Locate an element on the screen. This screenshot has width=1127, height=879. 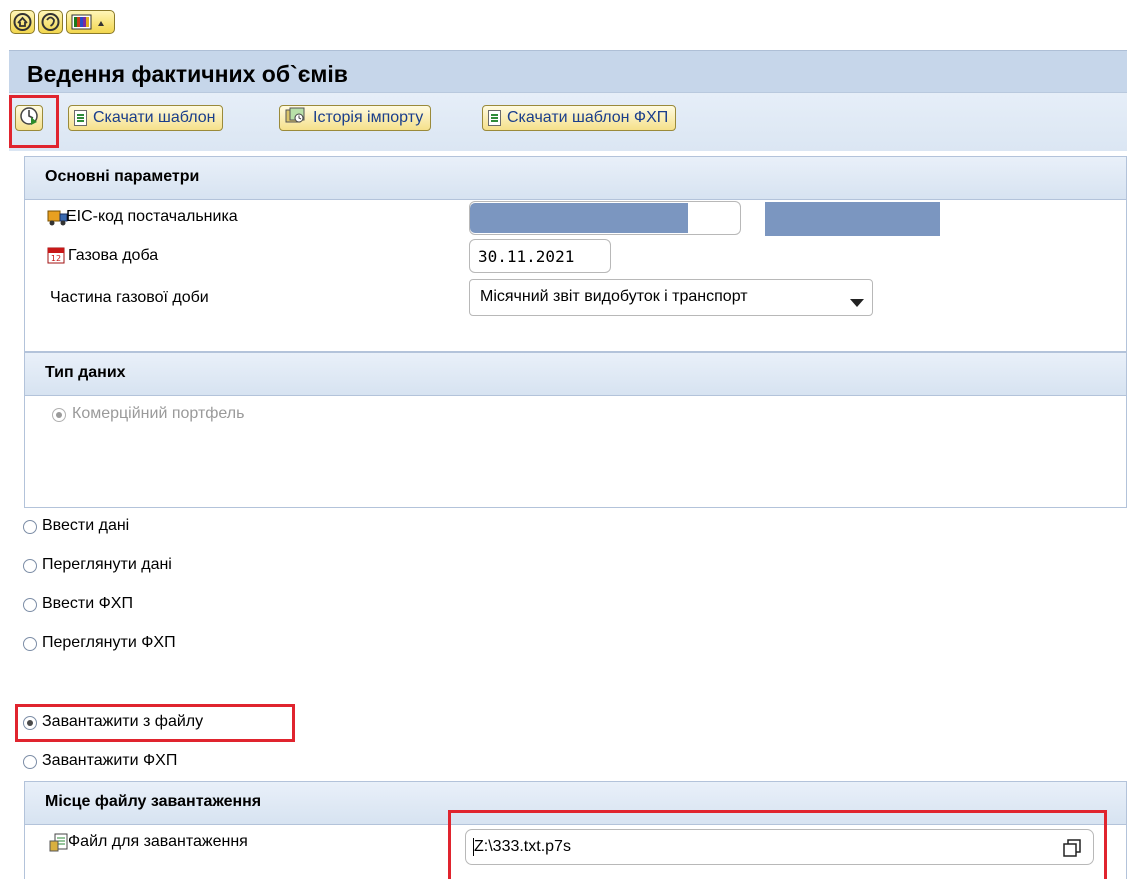
main-params-title: Основні параметри is located at coordinates (122, 176).